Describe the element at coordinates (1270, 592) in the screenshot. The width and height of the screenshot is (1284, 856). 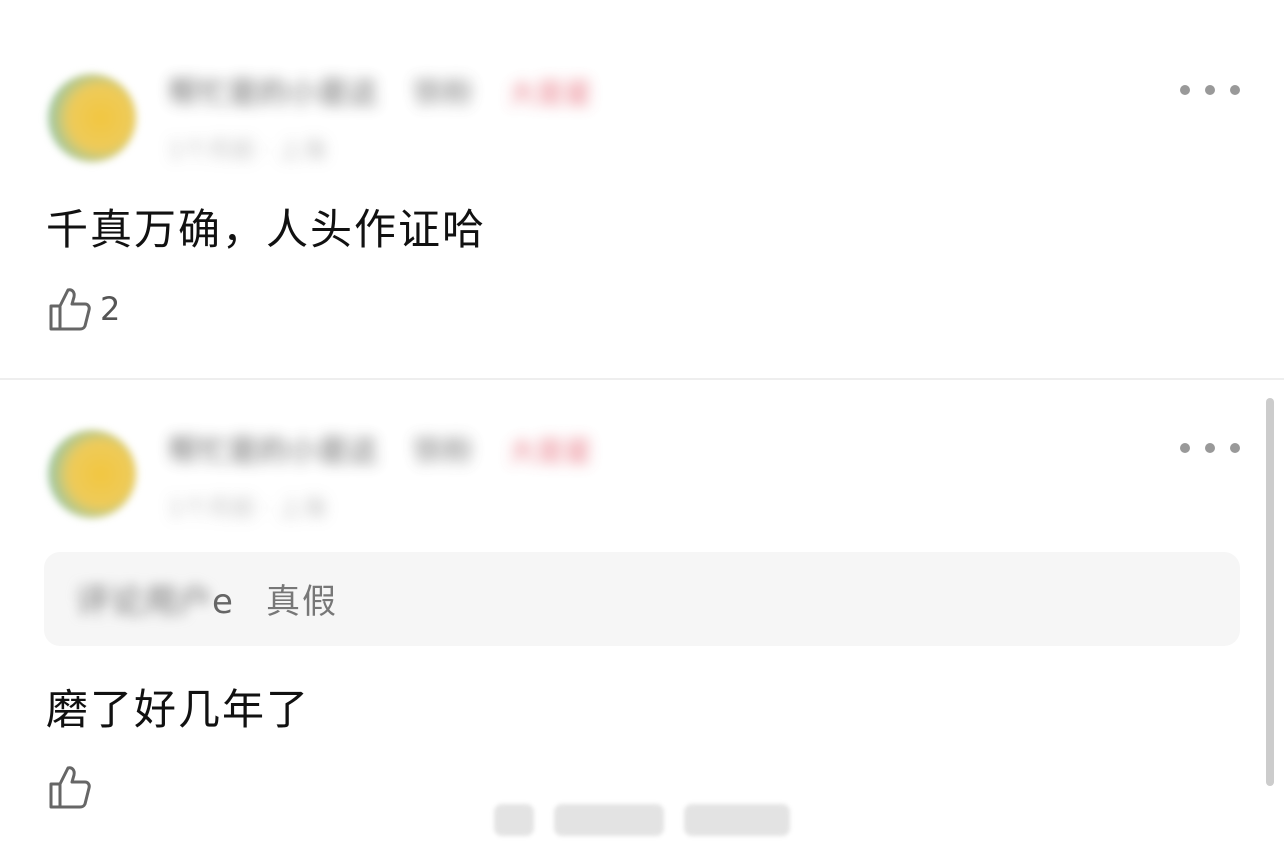
I see `scrollbar` at that location.